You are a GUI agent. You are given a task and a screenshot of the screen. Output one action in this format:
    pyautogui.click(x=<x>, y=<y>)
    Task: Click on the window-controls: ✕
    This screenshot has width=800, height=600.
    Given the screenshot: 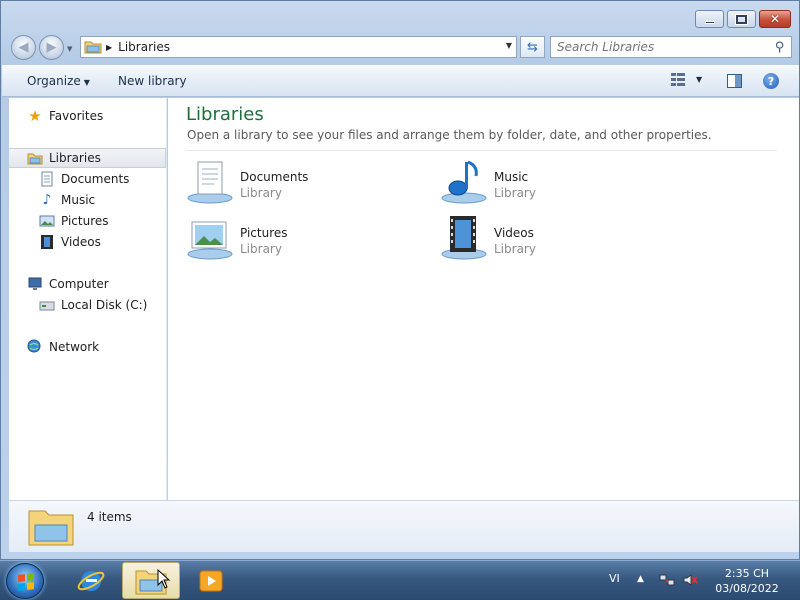 What is the action you would take?
    pyautogui.click(x=743, y=19)
    